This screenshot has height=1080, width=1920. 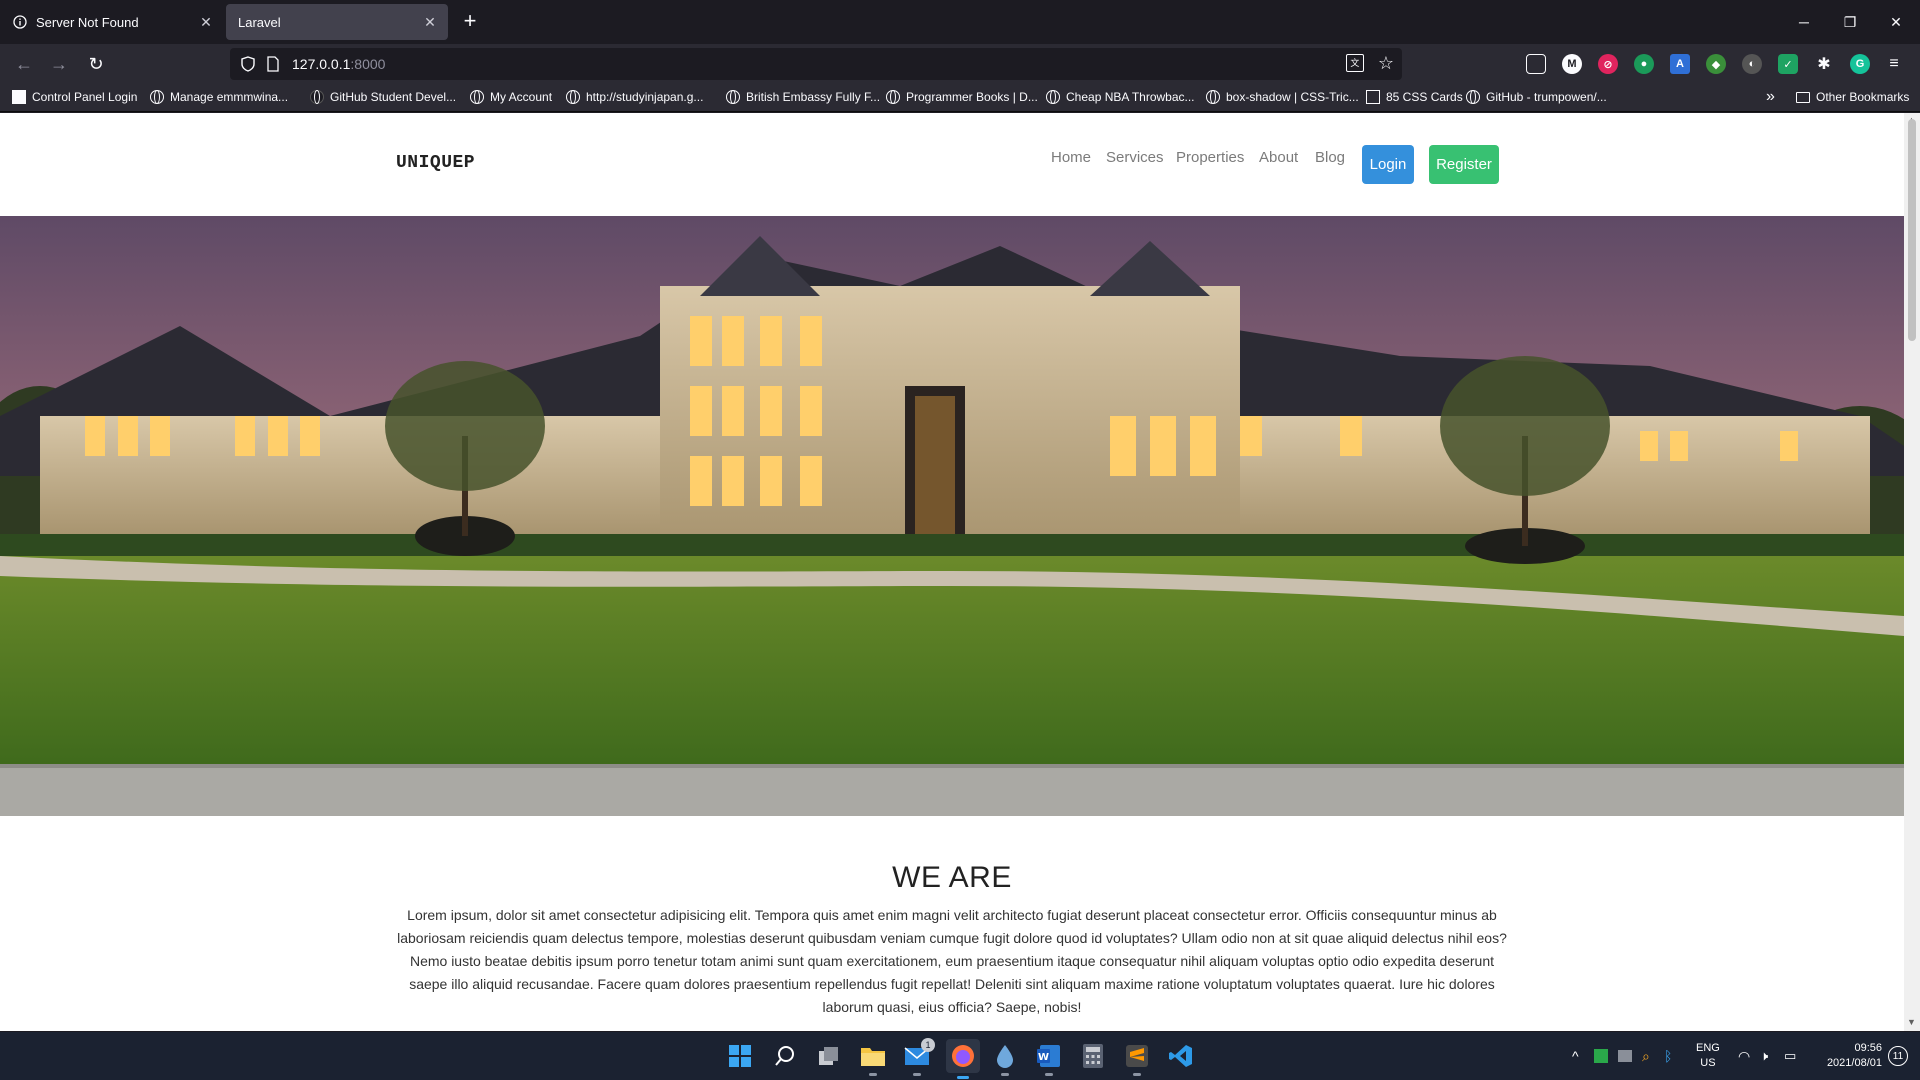 I want to click on site-logo: UNIQUEP, so click(x=435, y=163).